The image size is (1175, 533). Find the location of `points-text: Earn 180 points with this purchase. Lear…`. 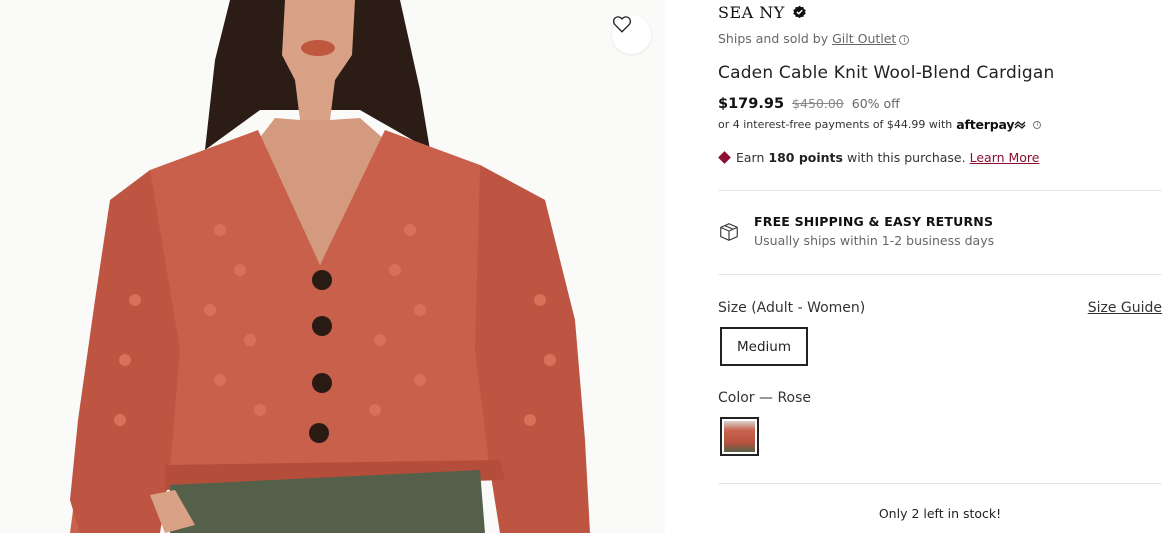

points-text: Earn 180 points with this purchase. Lear… is located at coordinates (888, 157).